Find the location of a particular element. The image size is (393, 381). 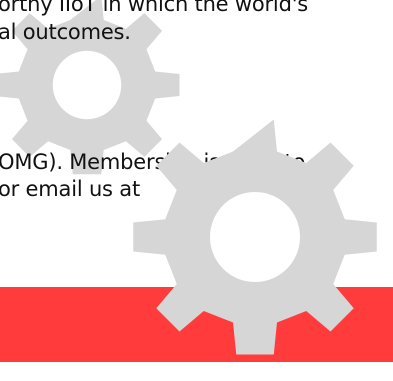

body-text-line: OMG). Membership is open to is located at coordinates (153, 162).